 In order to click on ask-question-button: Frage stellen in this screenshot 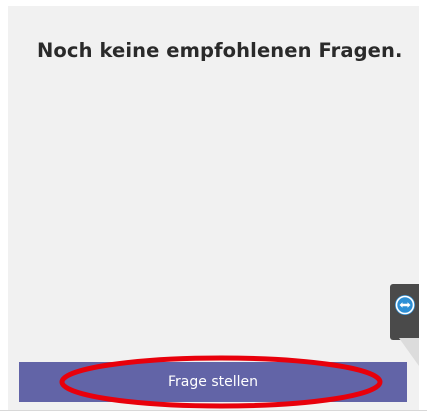, I will do `click(213, 382)`.